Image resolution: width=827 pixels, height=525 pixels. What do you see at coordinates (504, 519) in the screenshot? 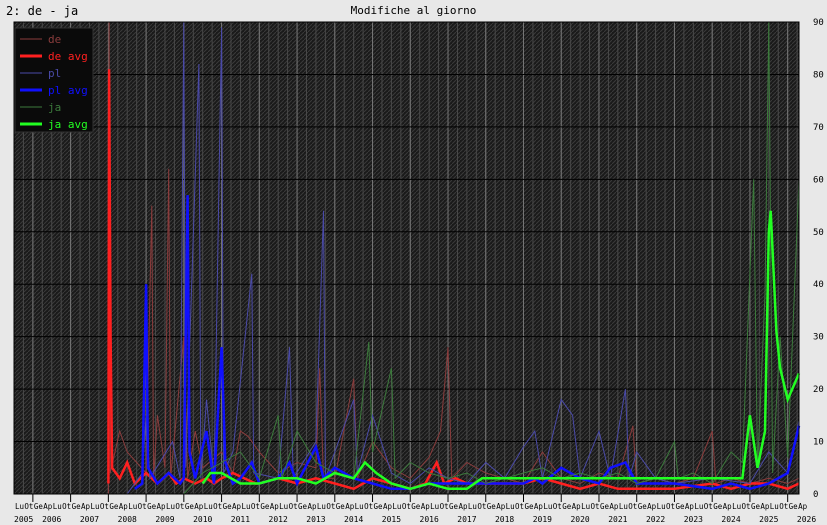
I see `x-year-label: 2018` at bounding box center [504, 519].